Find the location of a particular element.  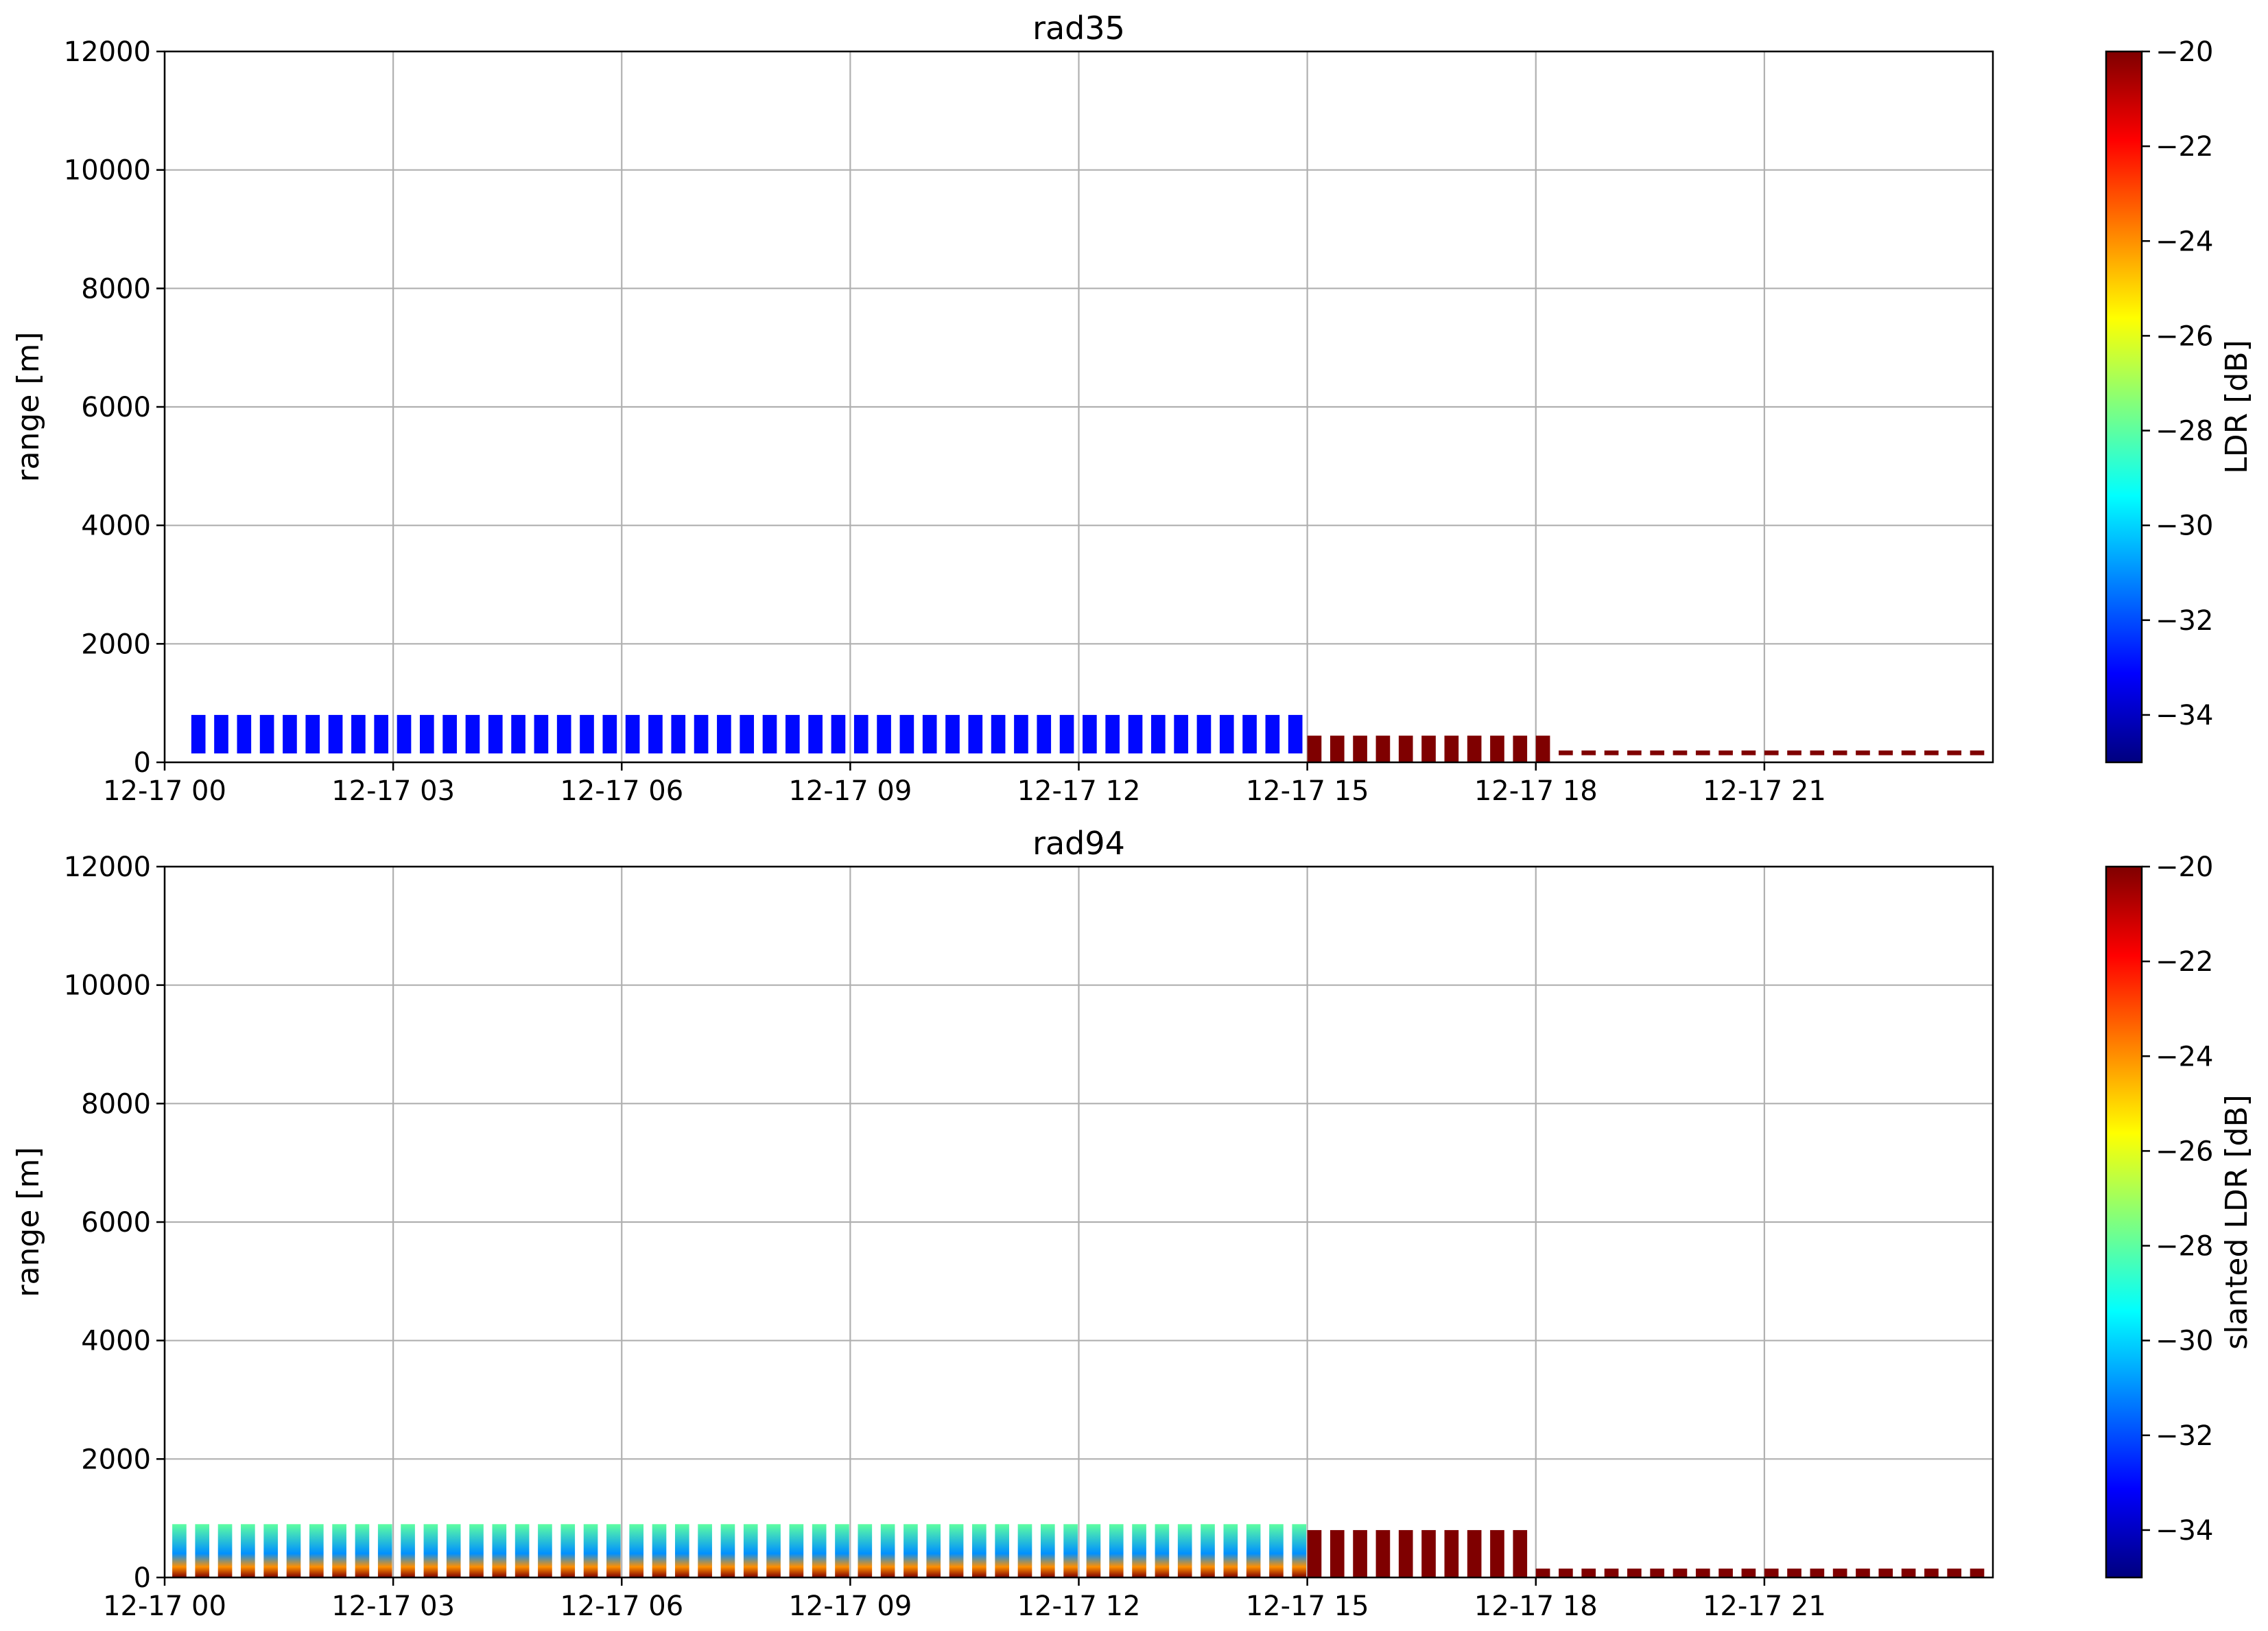

colorbar-tick-label: −20 is located at coordinates (2184, 867).